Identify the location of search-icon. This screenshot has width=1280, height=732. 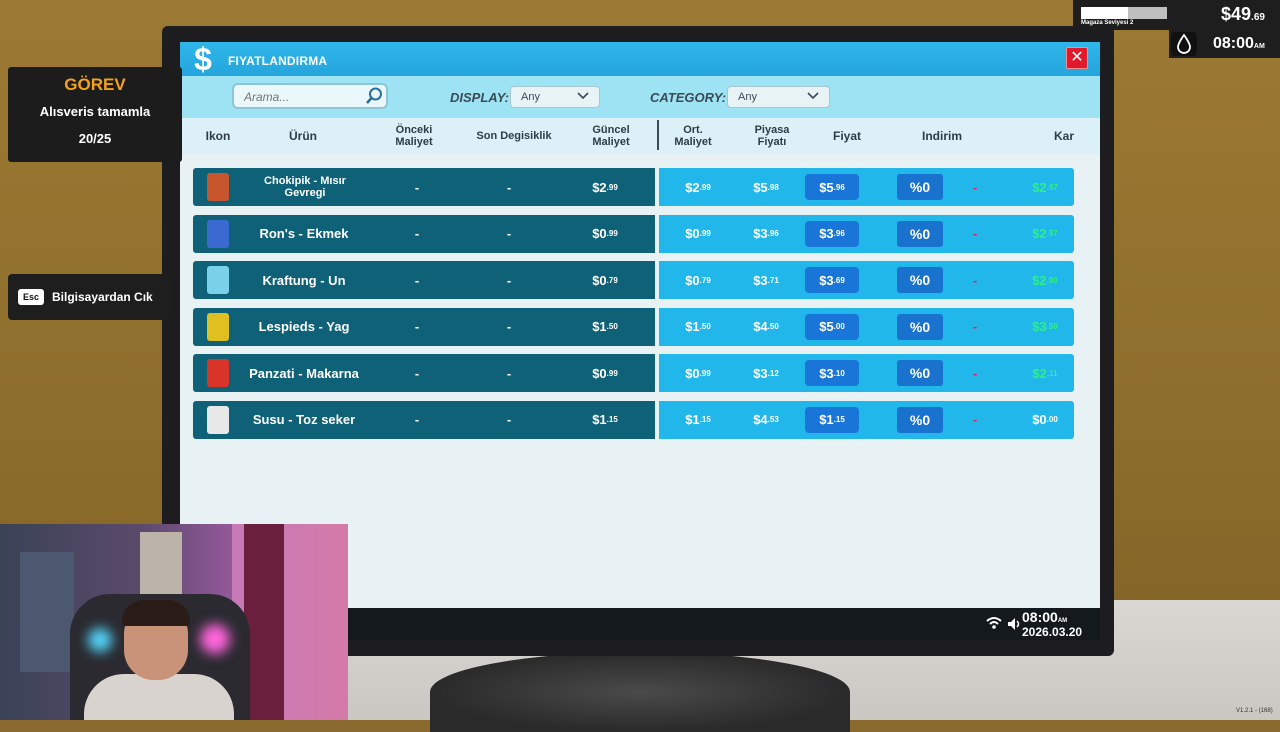
(374, 96).